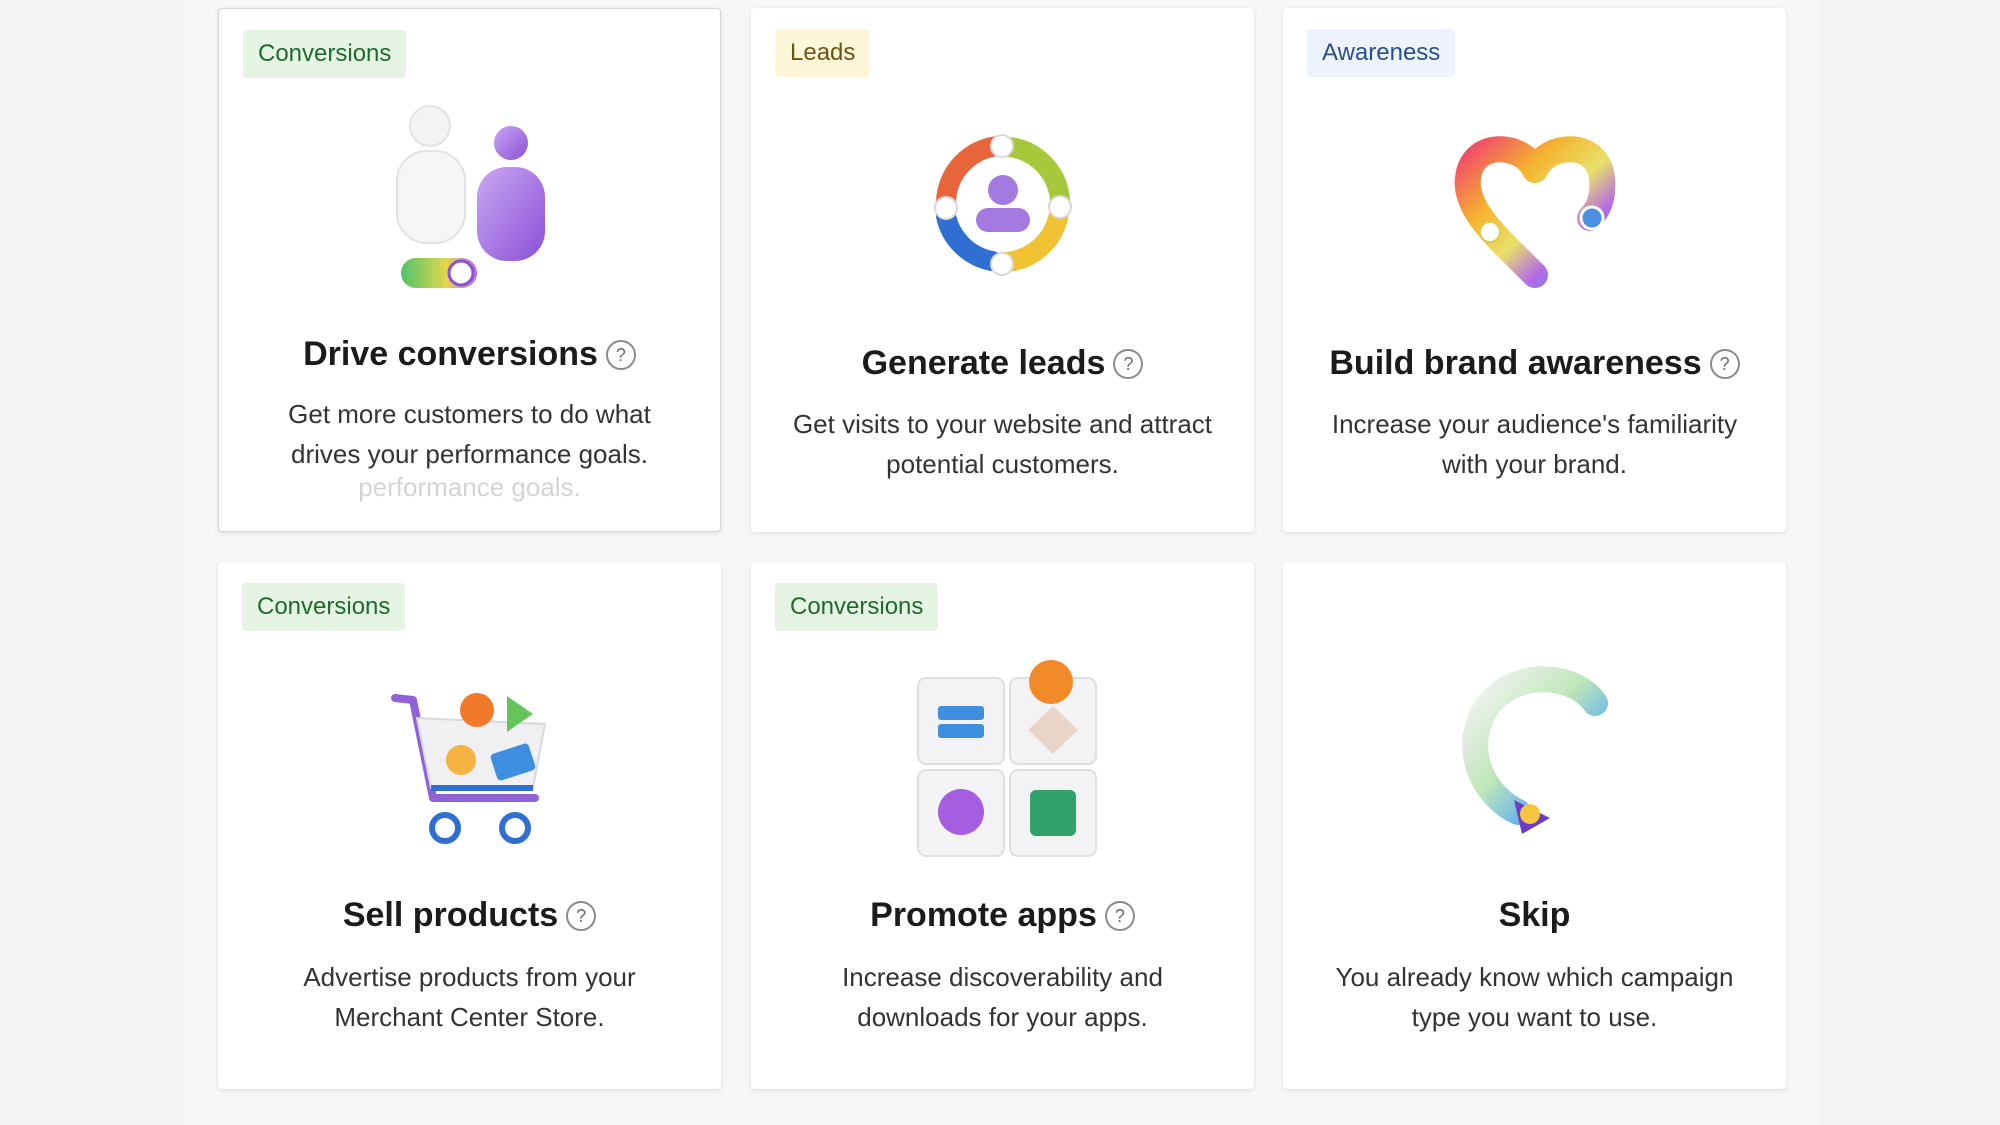  What do you see at coordinates (470, 196) in the screenshot?
I see `people-toggle-icon` at bounding box center [470, 196].